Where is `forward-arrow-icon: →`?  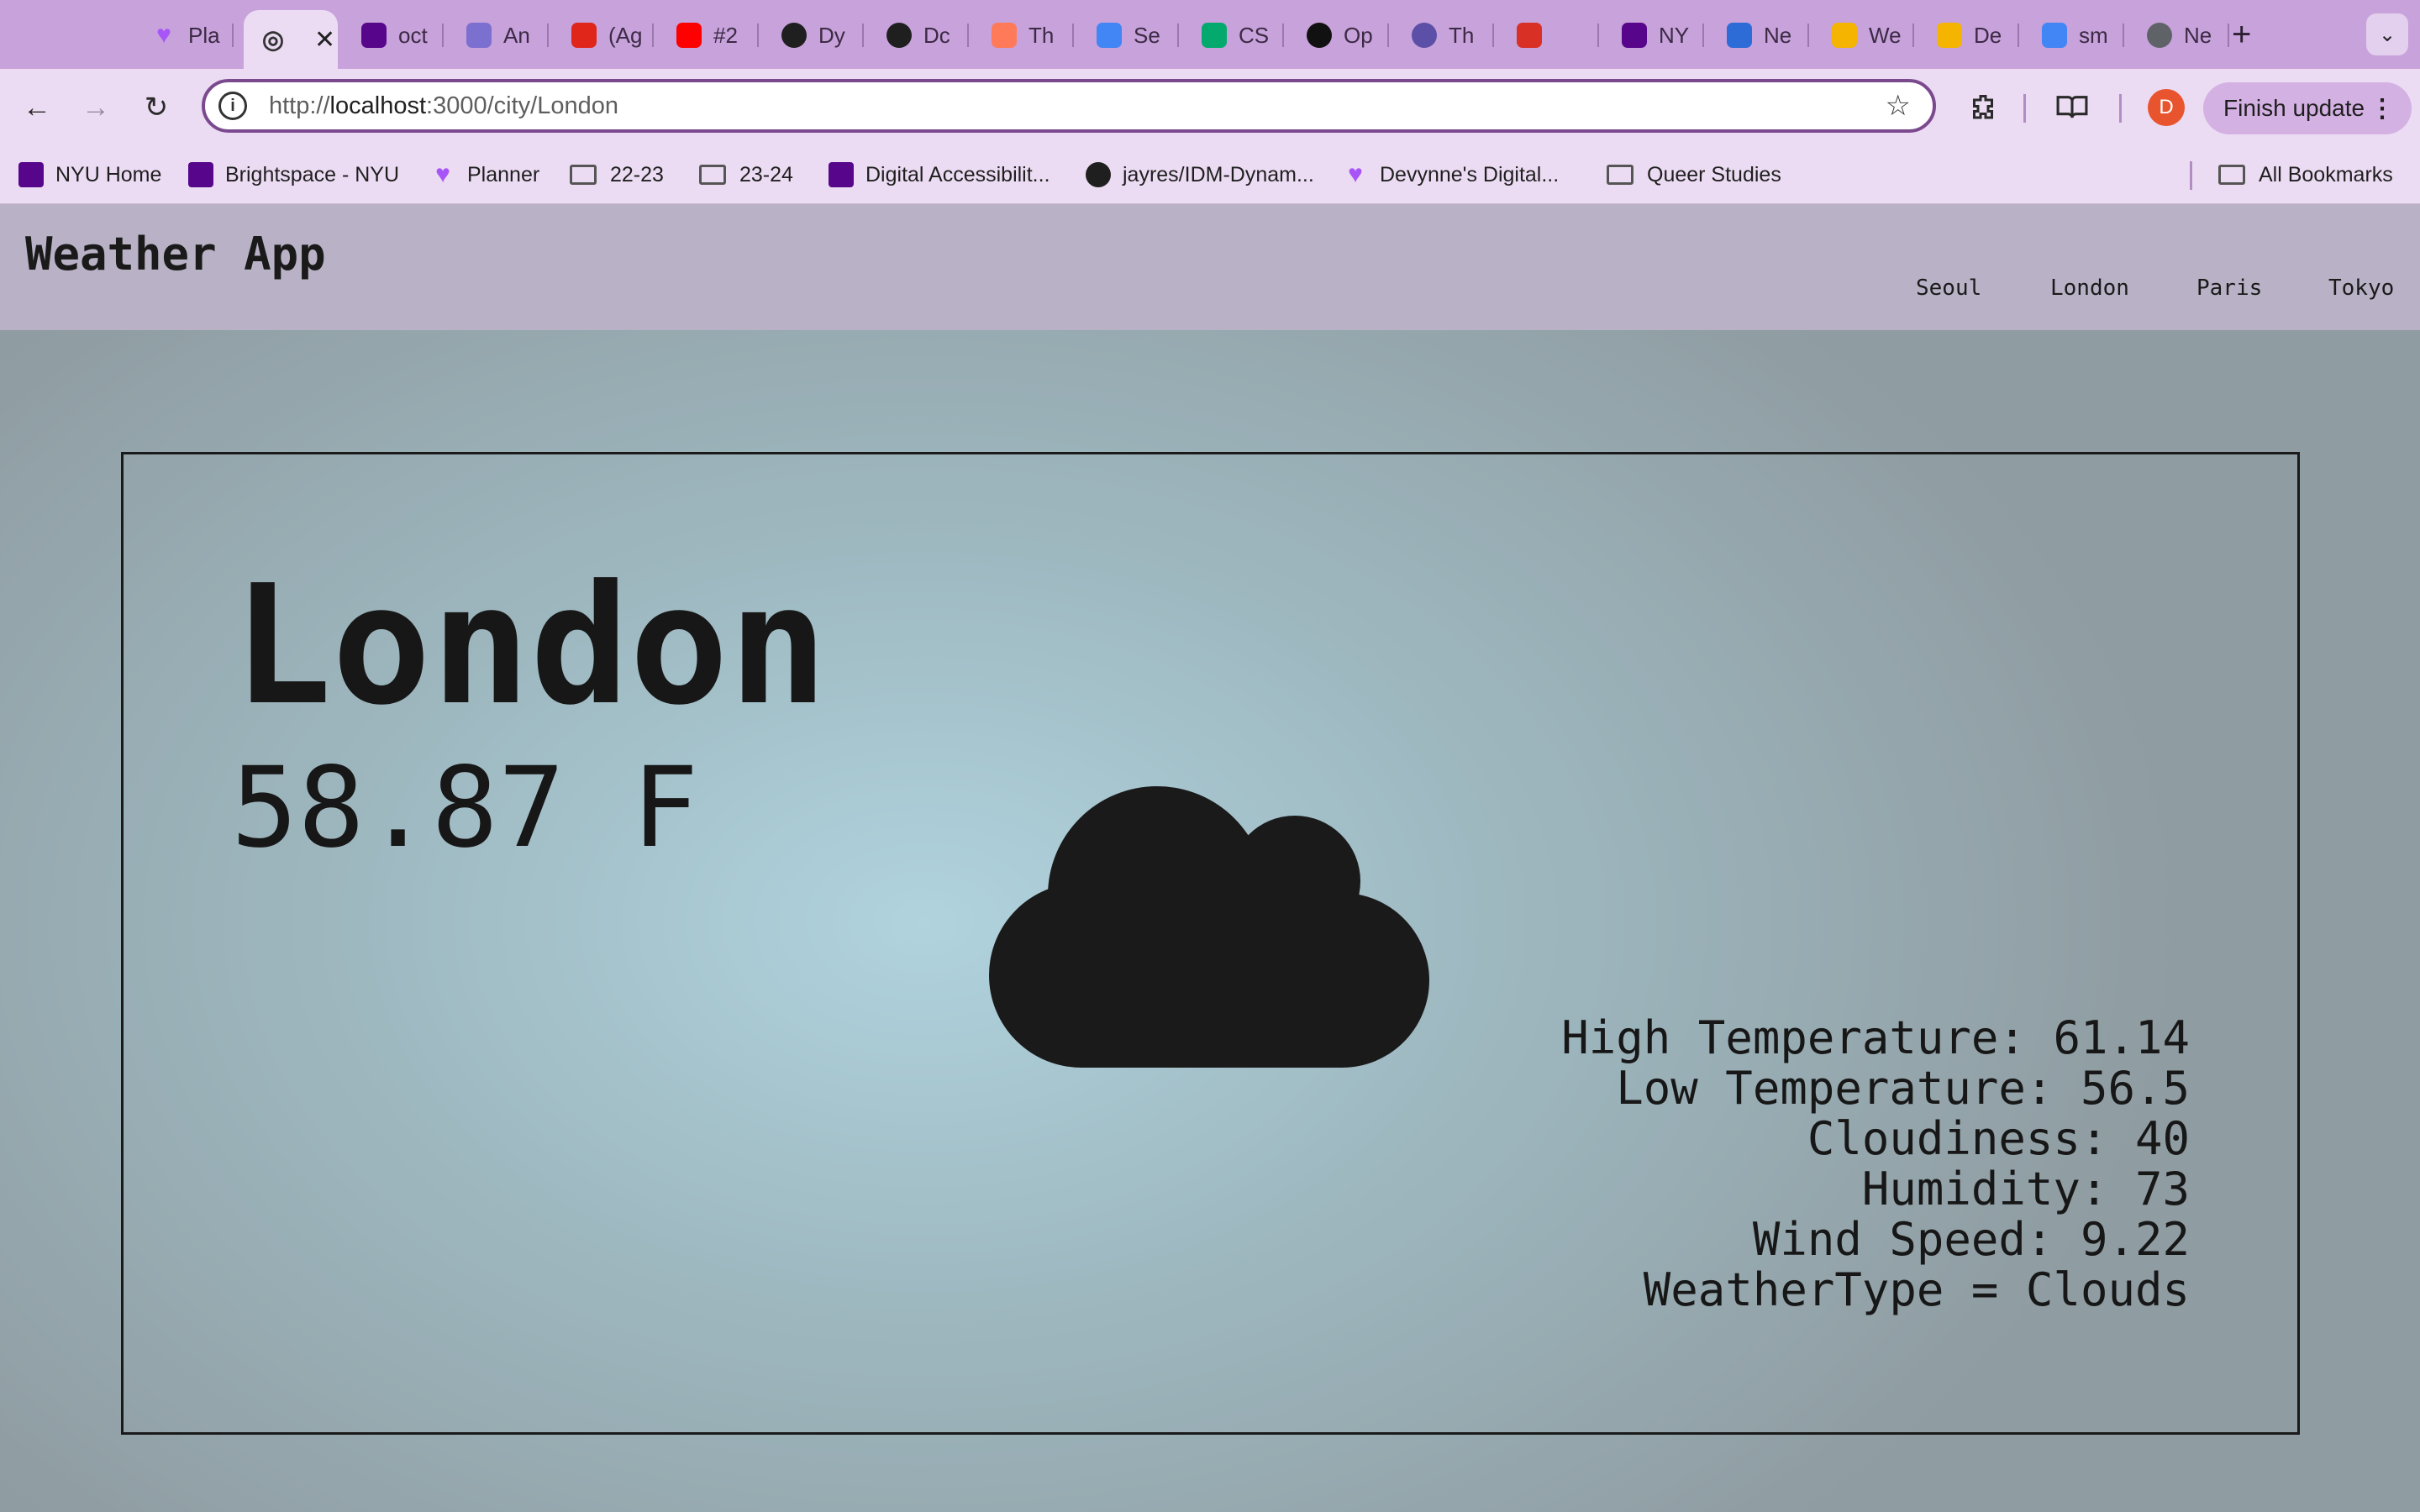 forward-arrow-icon: → is located at coordinates (96, 107).